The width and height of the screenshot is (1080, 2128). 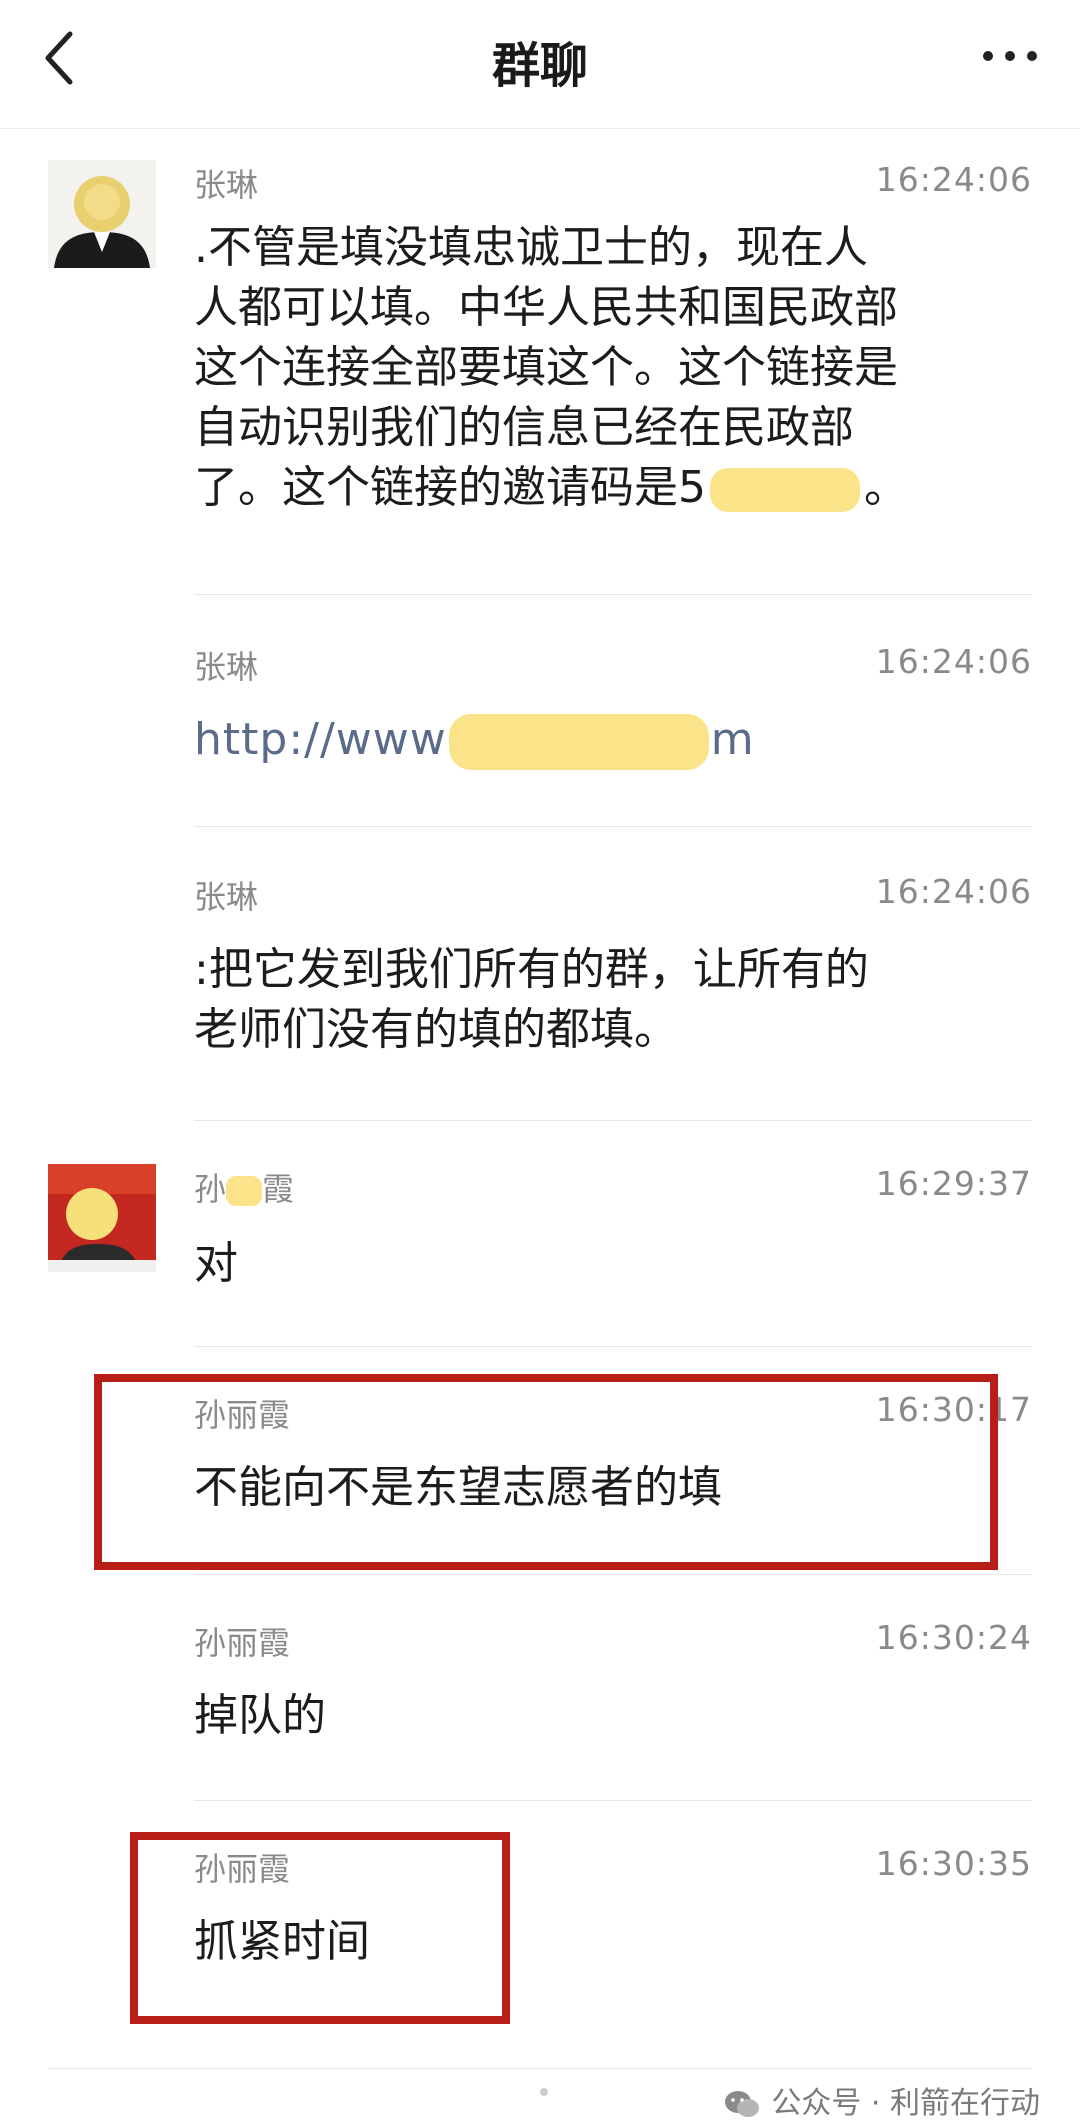 I want to click on sender-name: 孙丽霞, so click(x=242, y=1643).